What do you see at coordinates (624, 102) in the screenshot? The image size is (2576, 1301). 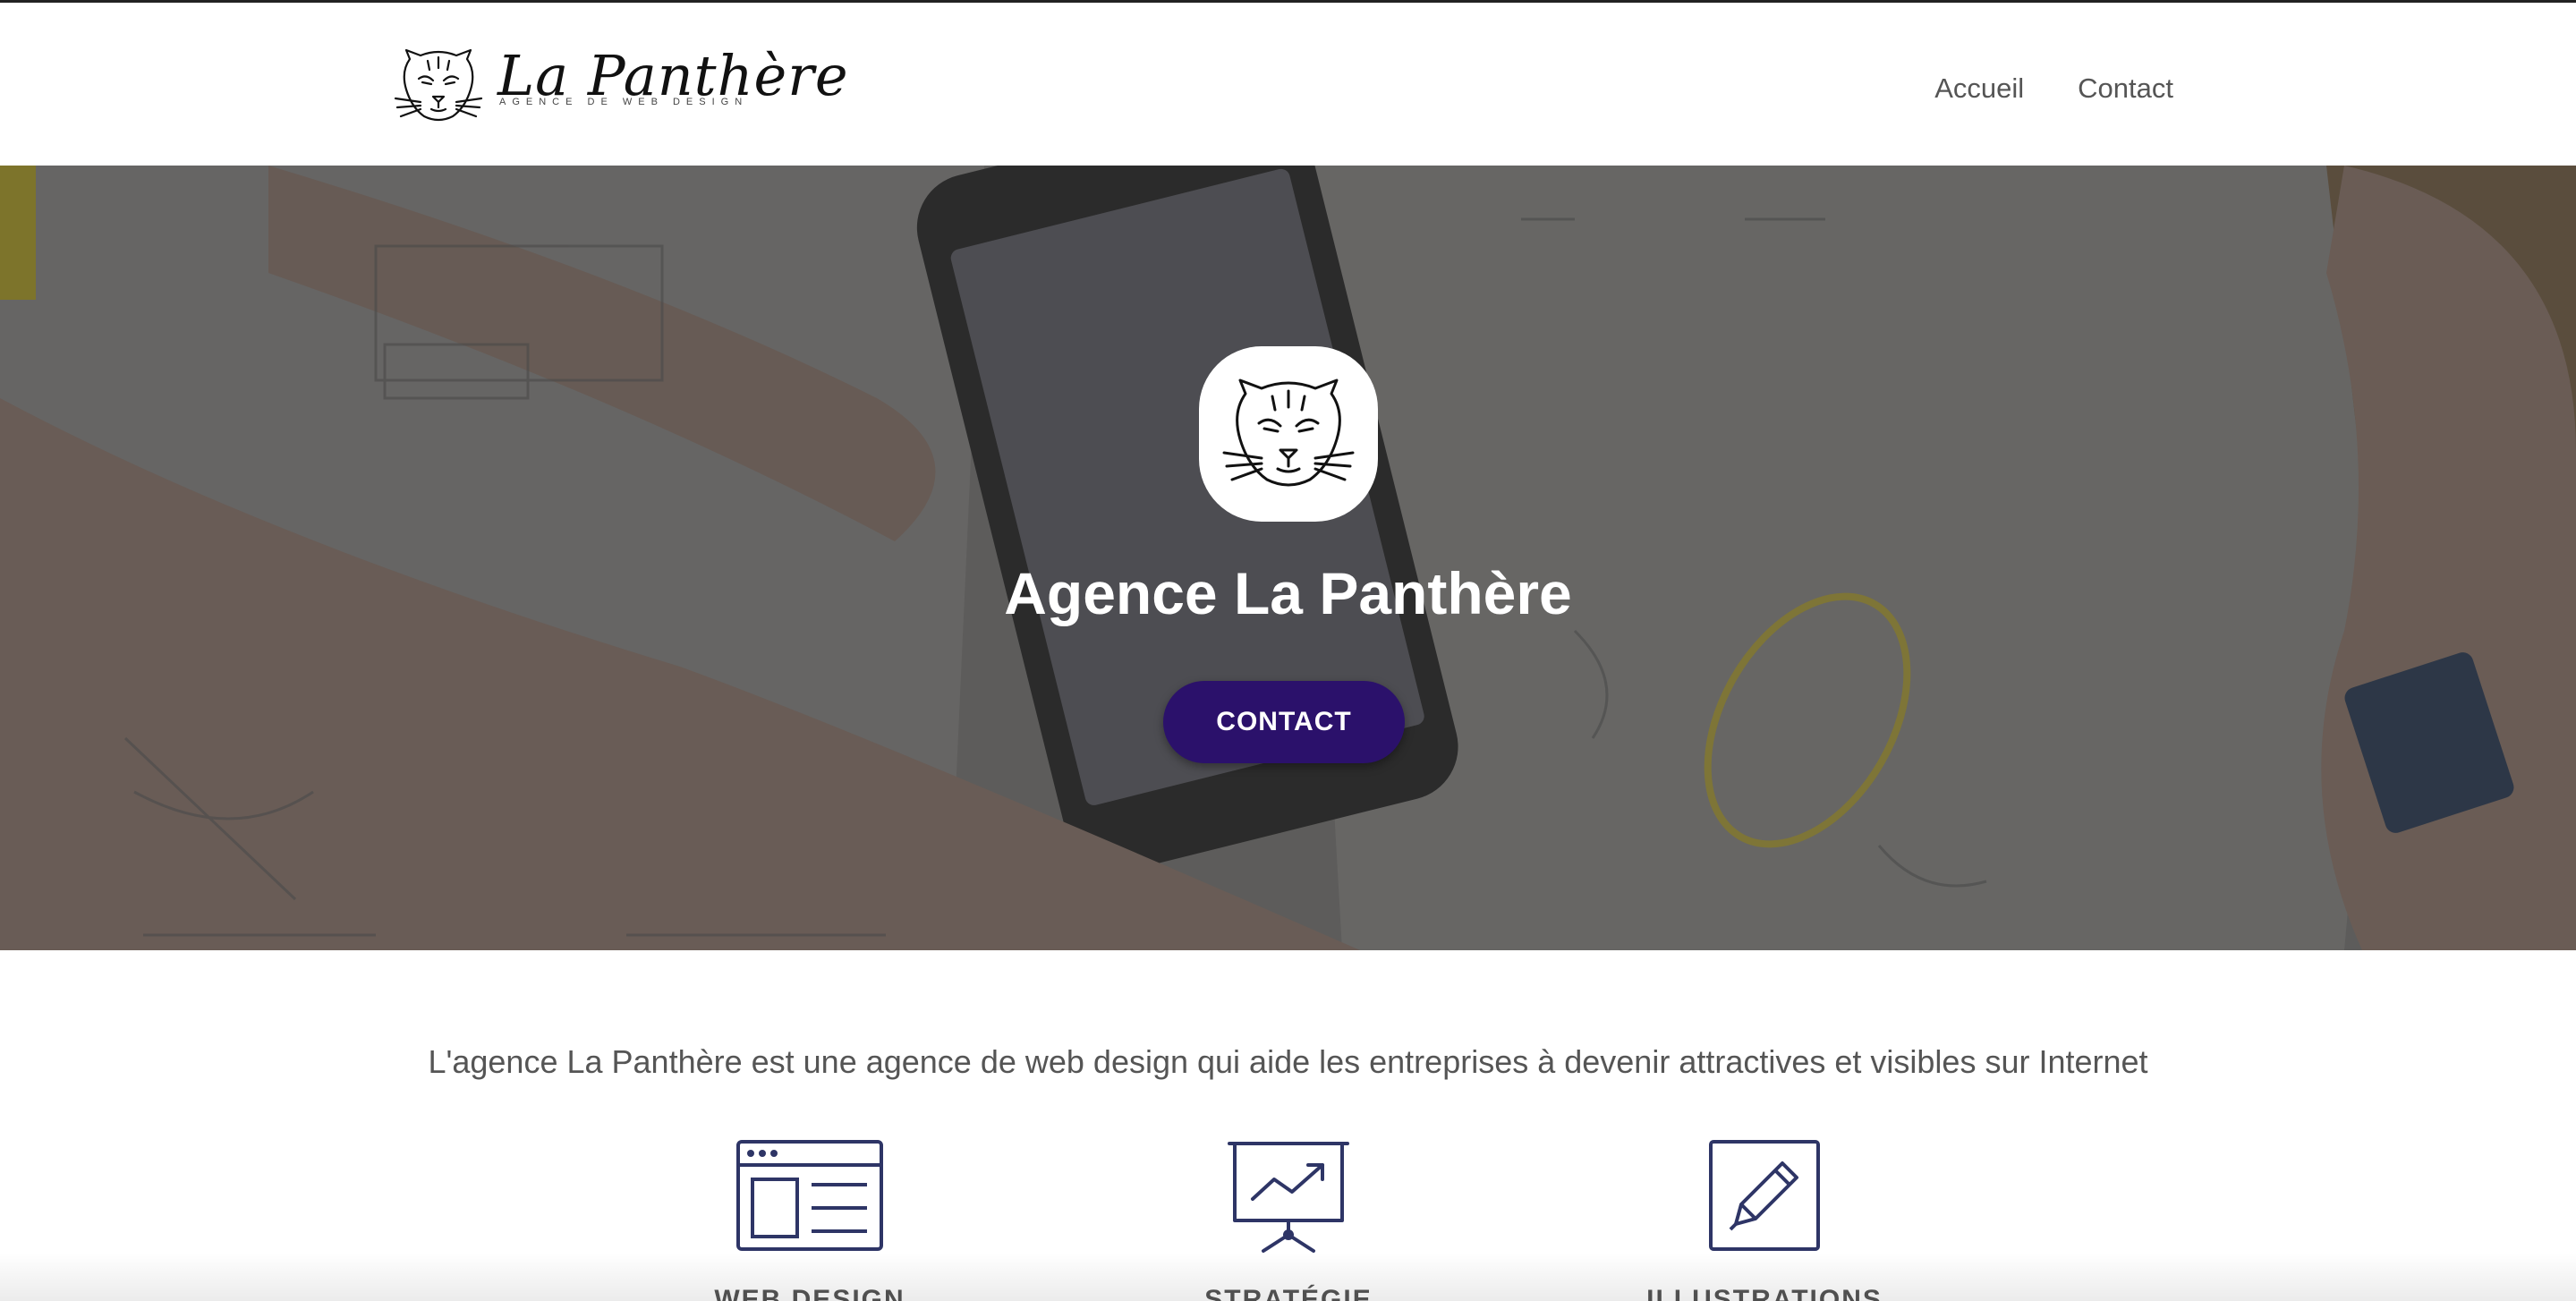 I see `logo-tagline: AGENCE DE WEB DESIGN` at bounding box center [624, 102].